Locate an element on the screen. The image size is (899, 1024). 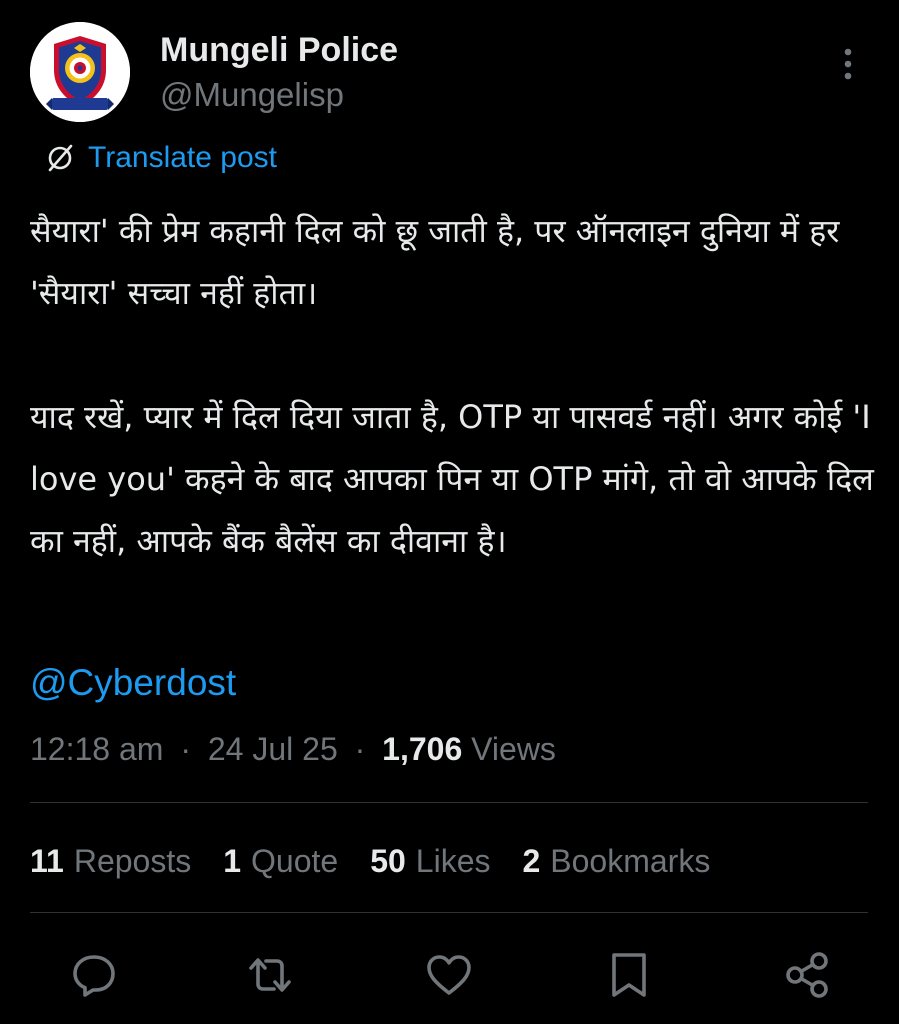
post-meta: 12:18 am · 24 Jul 25 · 1,706 Views is located at coordinates (293, 749).